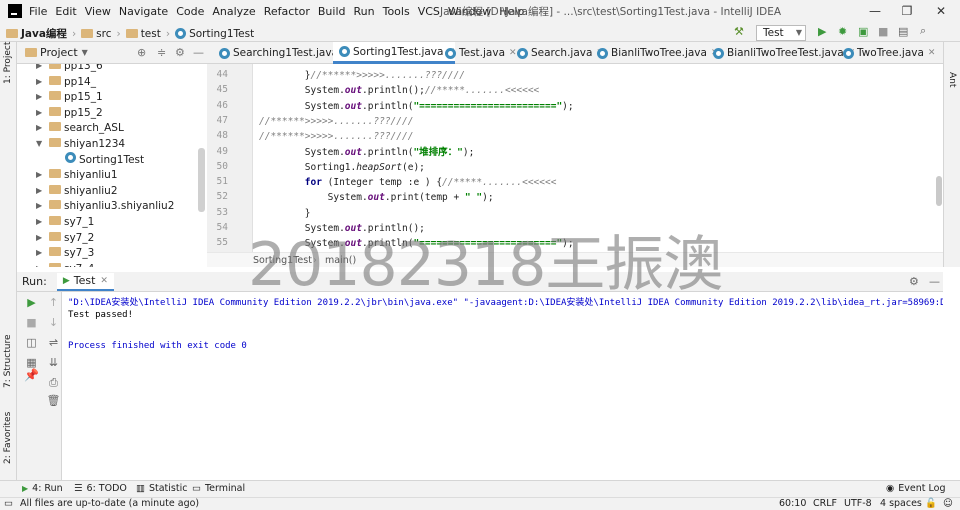 The width and height of the screenshot is (960, 510). I want to click on tree-item: ▶ shiyanliu3.shiyanliu2, so click(105, 206).